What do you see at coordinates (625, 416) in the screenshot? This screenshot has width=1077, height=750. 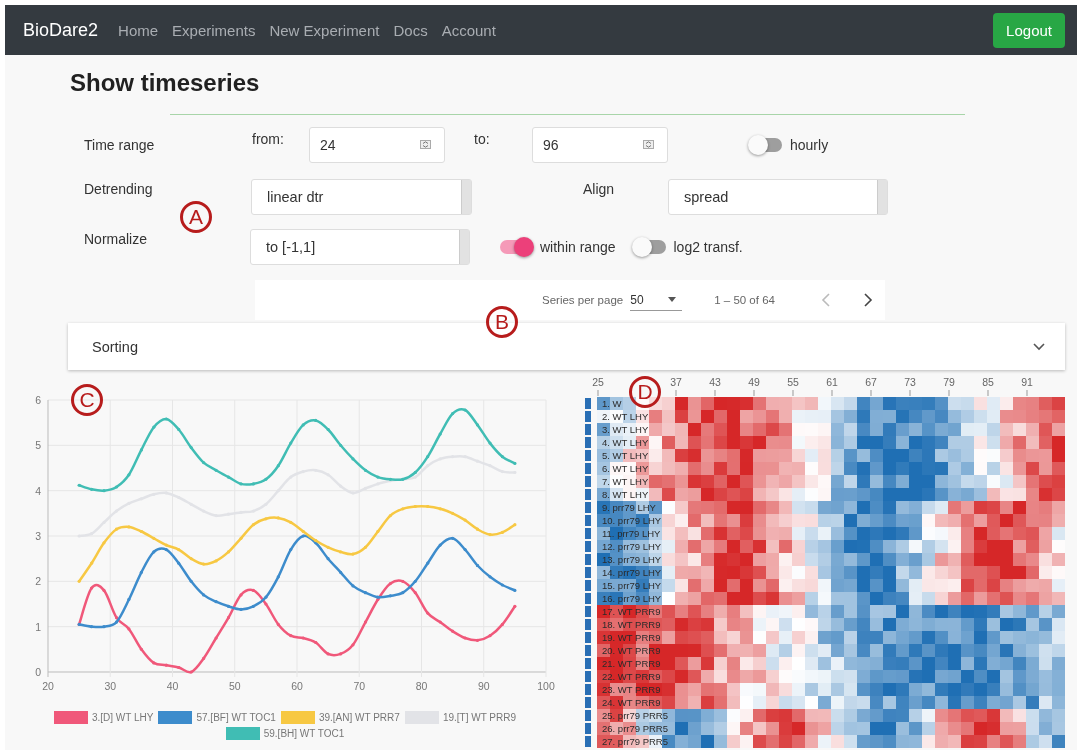 I see `row-label: 2. WT LHY` at bounding box center [625, 416].